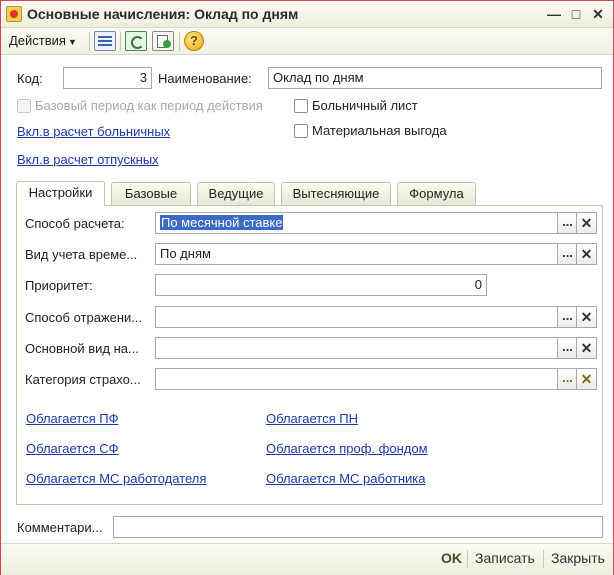 The width and height of the screenshot is (614, 575). Describe the element at coordinates (151, 193) in the screenshot. I see `tab-base: Базовые` at that location.